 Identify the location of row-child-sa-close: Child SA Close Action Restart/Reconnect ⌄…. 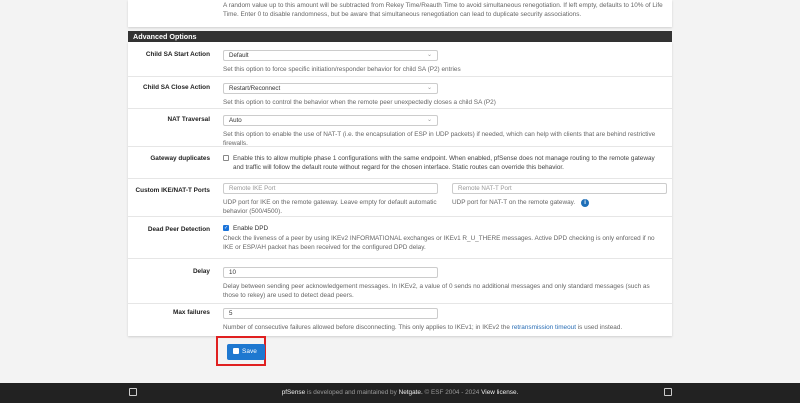
(400, 93).